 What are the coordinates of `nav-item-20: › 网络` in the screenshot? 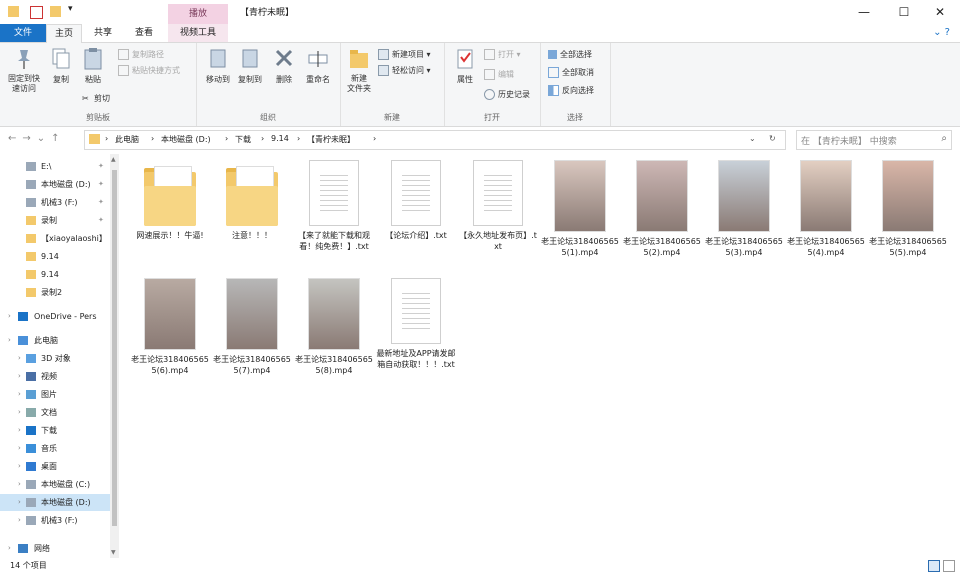 It's located at (55, 548).